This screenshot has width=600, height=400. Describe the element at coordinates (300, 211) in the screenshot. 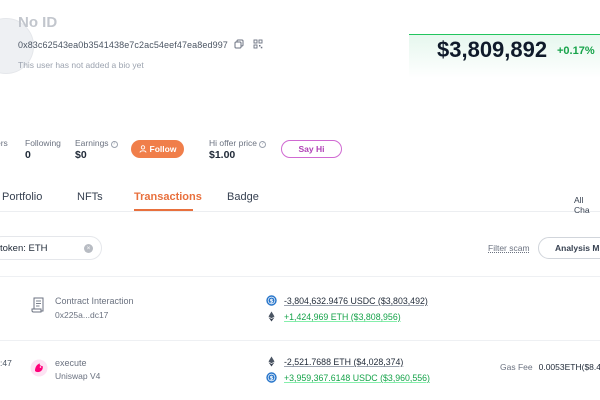

I see `tab-divider` at that location.